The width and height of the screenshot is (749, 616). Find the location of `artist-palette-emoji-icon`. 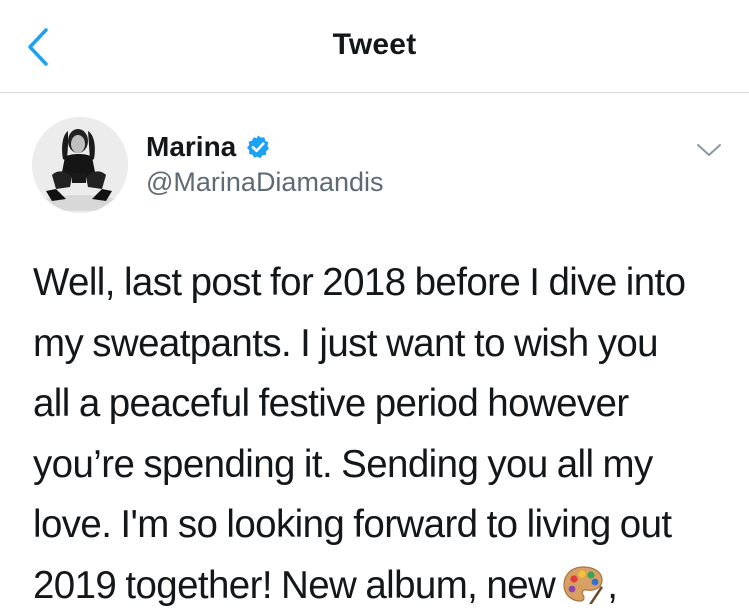

artist-palette-emoji-icon is located at coordinates (583, 584).